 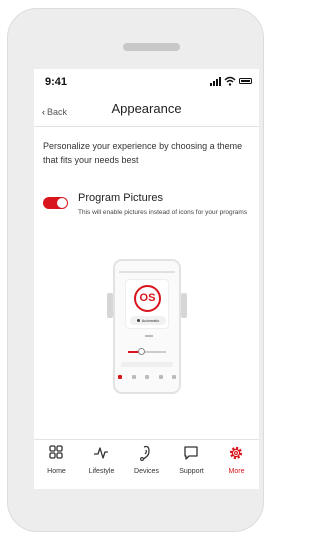 What do you see at coordinates (120, 198) in the screenshot?
I see `setting-label: Program Pictures` at bounding box center [120, 198].